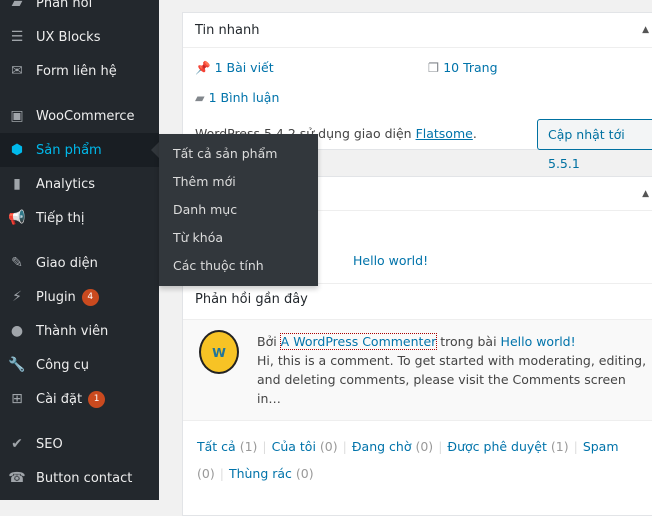 The width and height of the screenshot is (652, 516). Describe the element at coordinates (238, 154) in the screenshot. I see `submenu-all-products: Tất cả sản phẩm` at that location.